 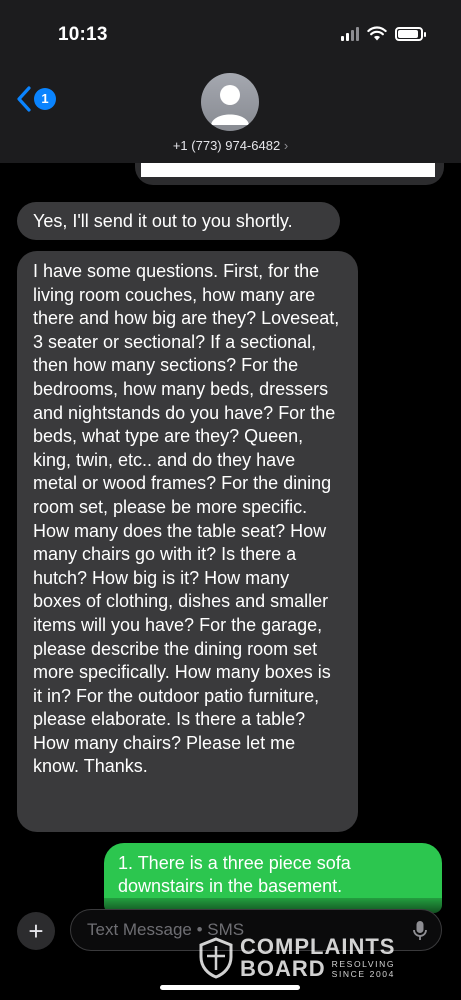 What do you see at coordinates (363, 964) in the screenshot?
I see `watermark-tag1: RESOLVING` at bounding box center [363, 964].